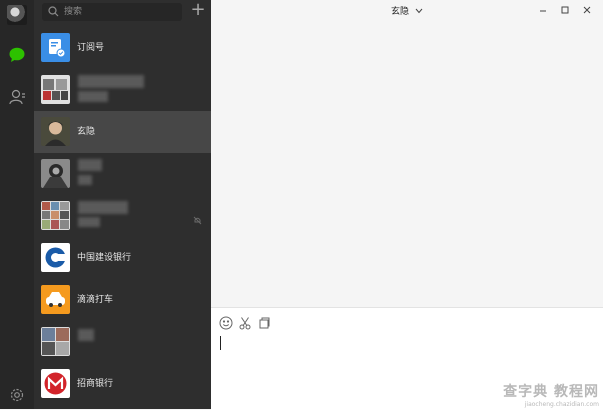 This screenshot has height=410, width=603. What do you see at coordinates (198, 10) in the screenshot?
I see `add-chat-button: +` at bounding box center [198, 10].